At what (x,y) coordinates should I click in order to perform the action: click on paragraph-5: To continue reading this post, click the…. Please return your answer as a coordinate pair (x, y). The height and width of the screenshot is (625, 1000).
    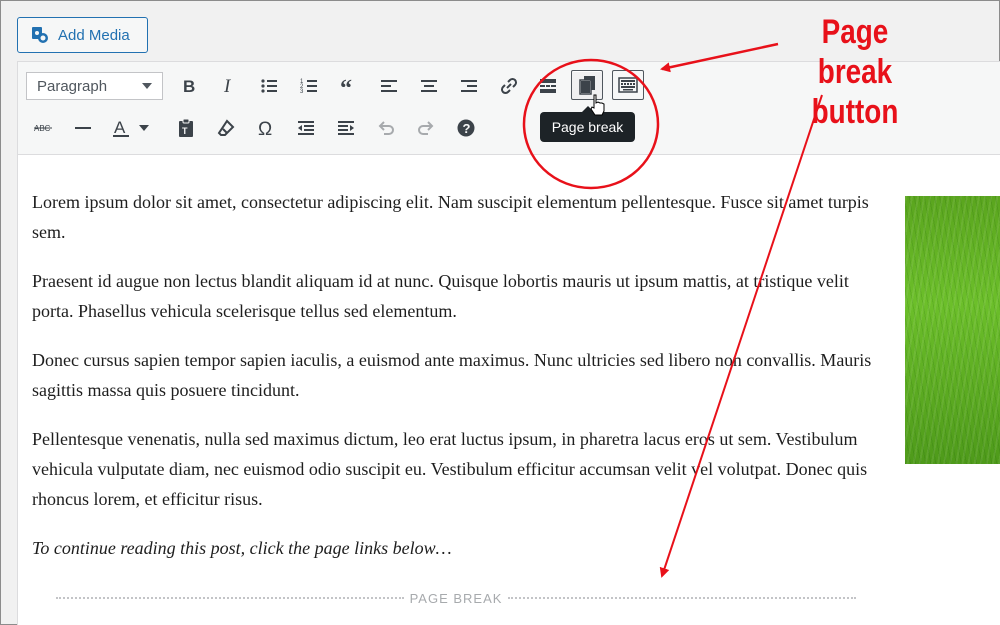
    Looking at the image, I should click on (242, 548).